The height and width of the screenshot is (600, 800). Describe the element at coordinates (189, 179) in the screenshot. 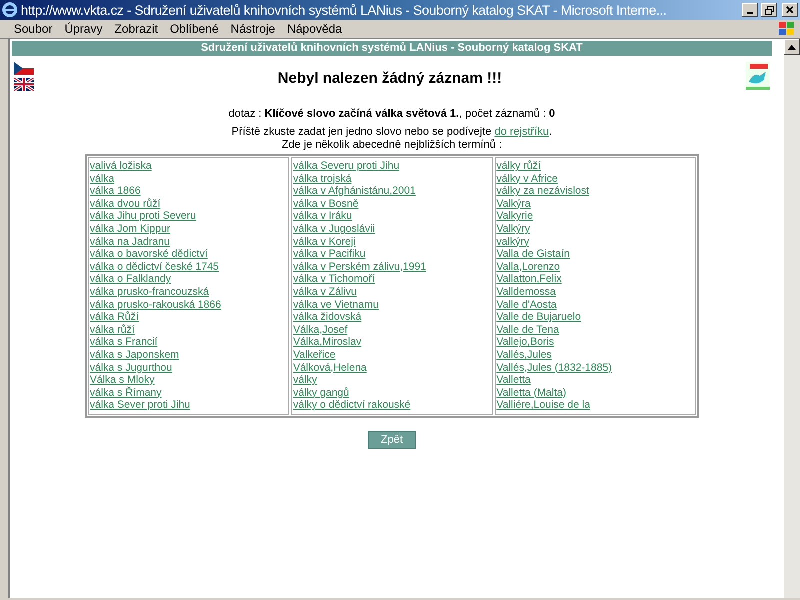

I see `term-link: válka` at that location.